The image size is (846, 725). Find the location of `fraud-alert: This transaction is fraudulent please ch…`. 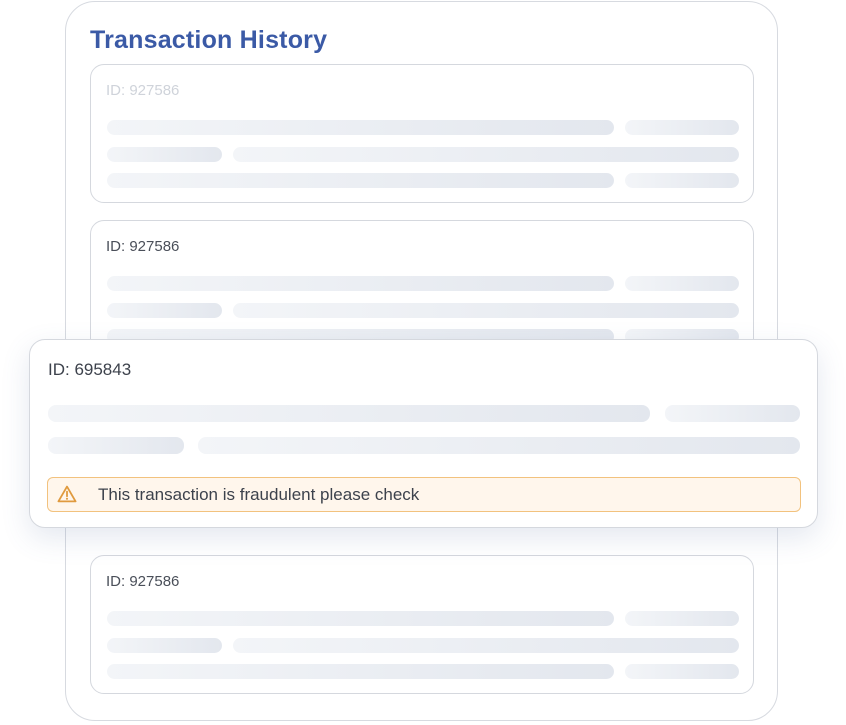

fraud-alert: This transaction is fraudulent please ch… is located at coordinates (424, 494).